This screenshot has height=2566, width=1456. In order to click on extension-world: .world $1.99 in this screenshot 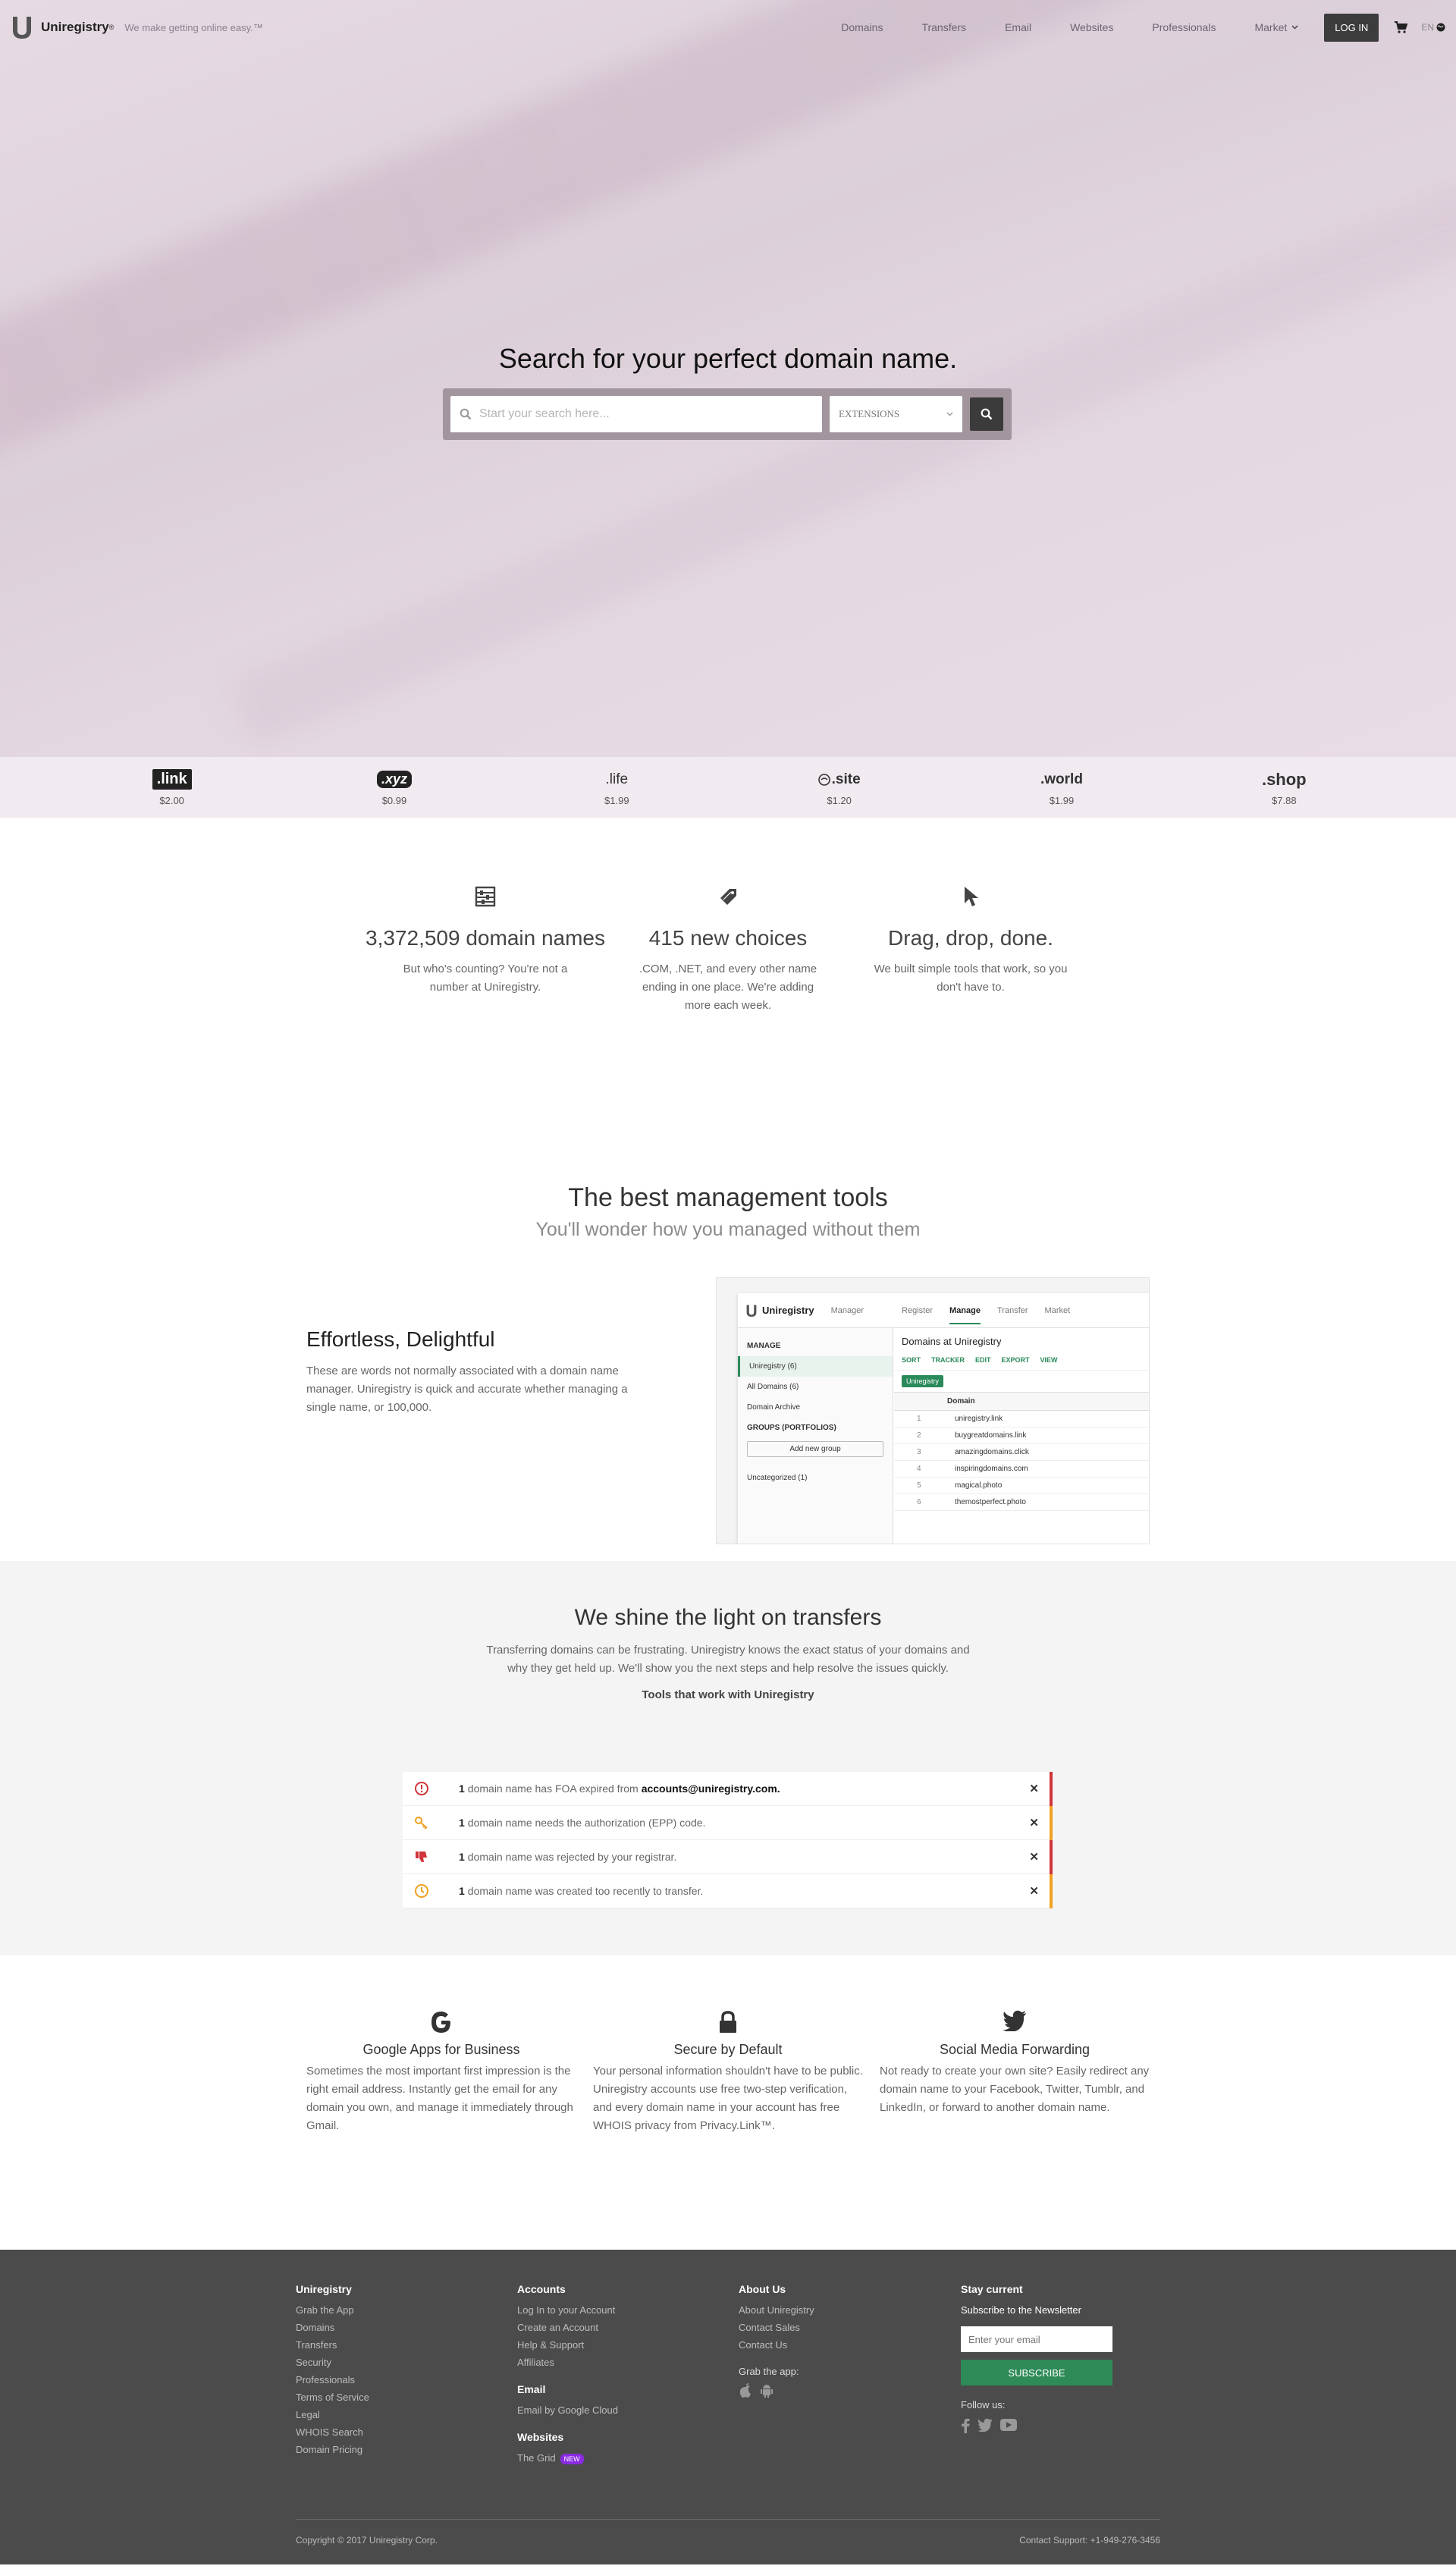, I will do `click(1061, 787)`.